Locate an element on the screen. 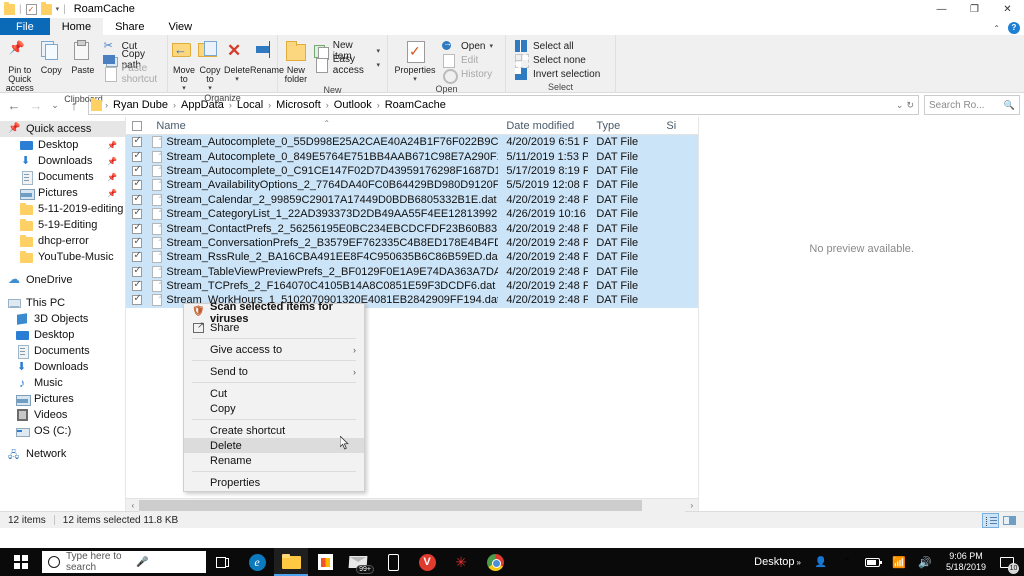 This screenshot has width=1024, height=576. sidebar-item-this-pc: This PC is located at coordinates (62, 303).